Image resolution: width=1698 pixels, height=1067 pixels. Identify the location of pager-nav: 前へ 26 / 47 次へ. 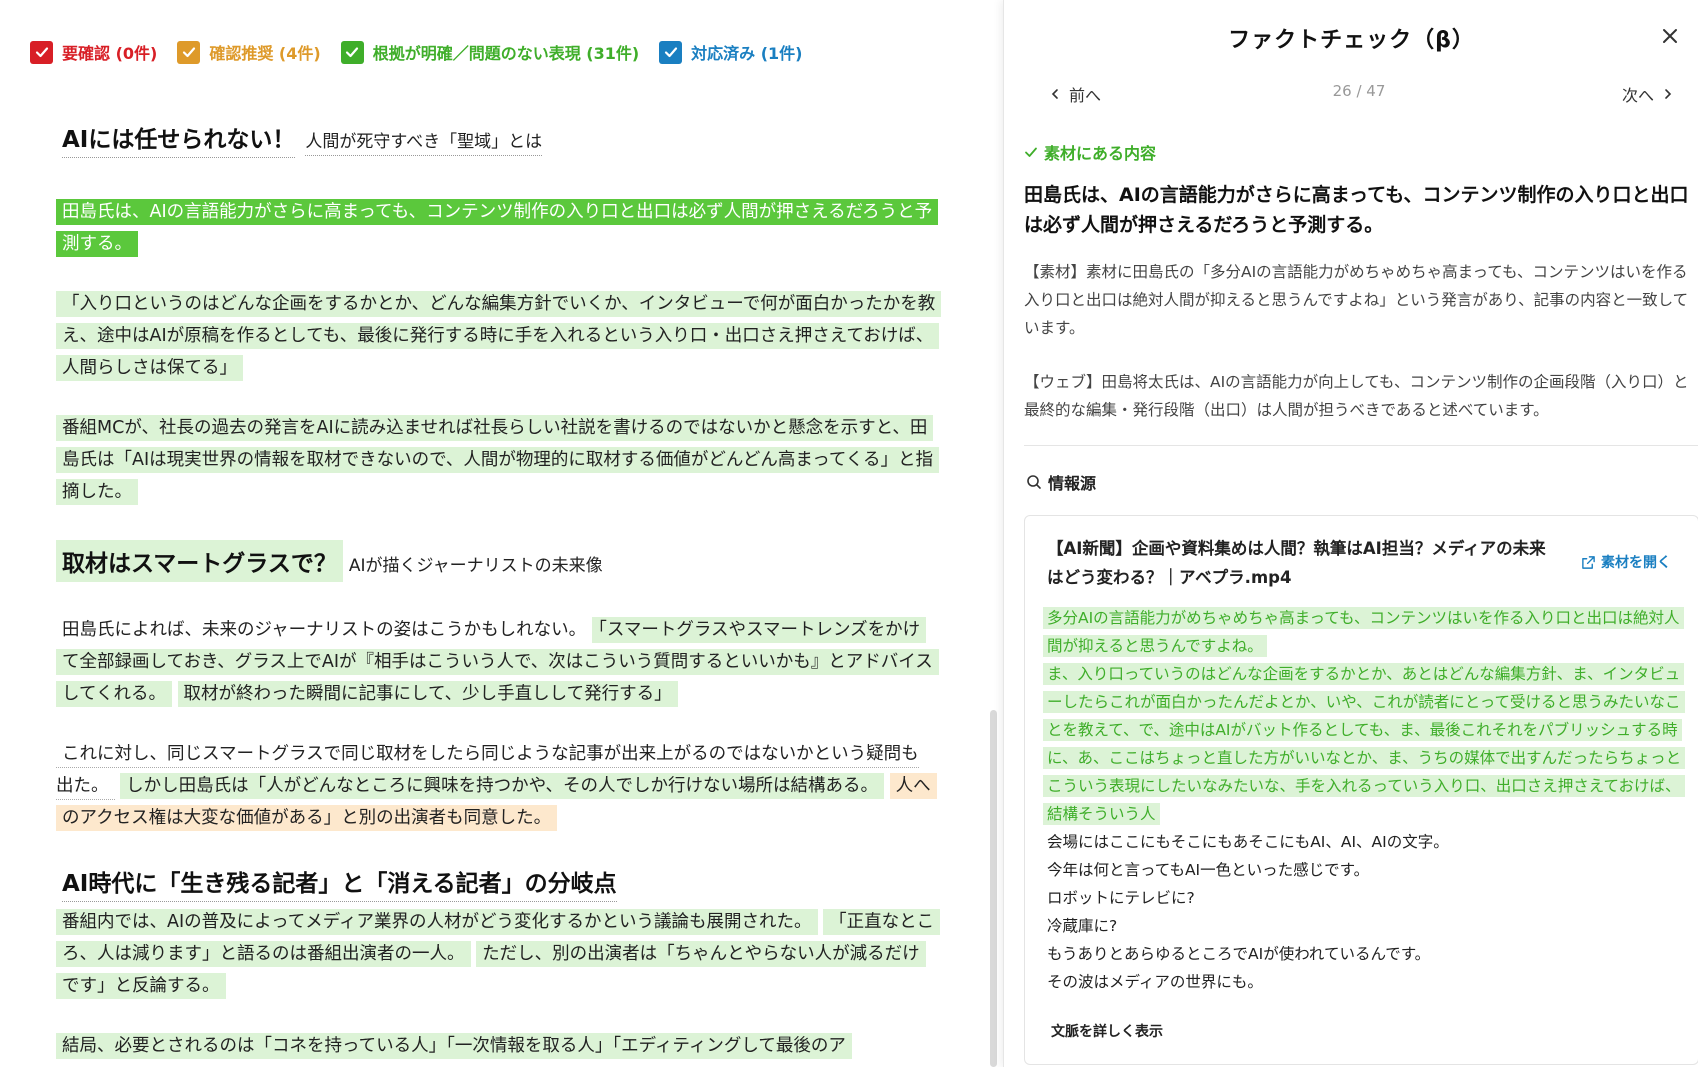
(1359, 94).